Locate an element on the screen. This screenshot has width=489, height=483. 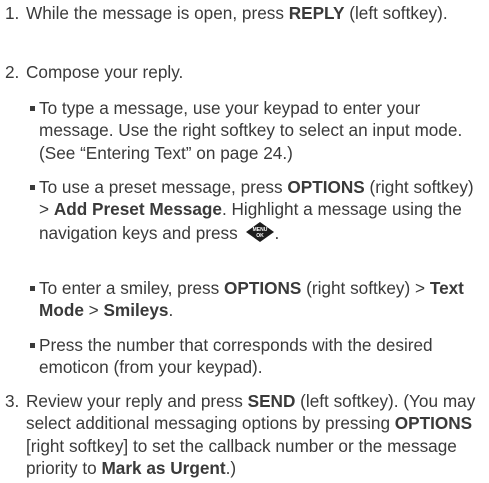
step-2: 2. Compose your reply. is located at coordinates (245, 72).